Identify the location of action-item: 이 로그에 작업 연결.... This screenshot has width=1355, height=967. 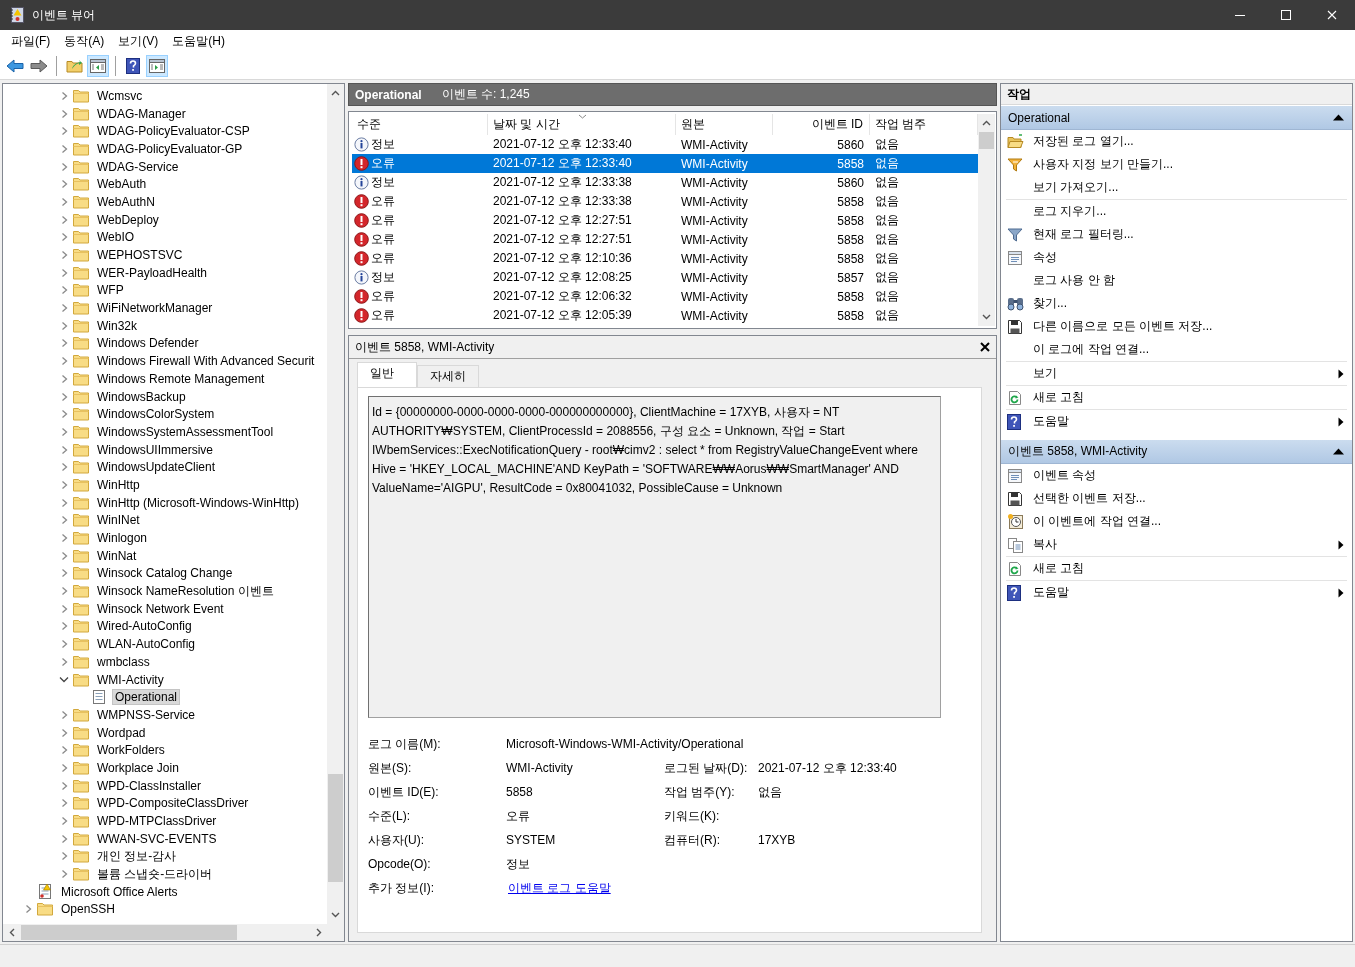
(1091, 349).